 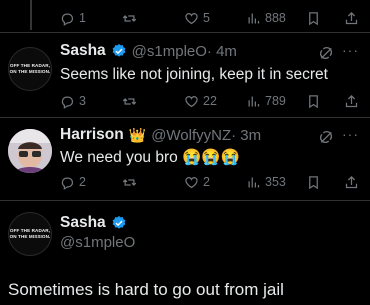 What do you see at coordinates (31, 15) in the screenshot?
I see `thread-line-top` at bounding box center [31, 15].